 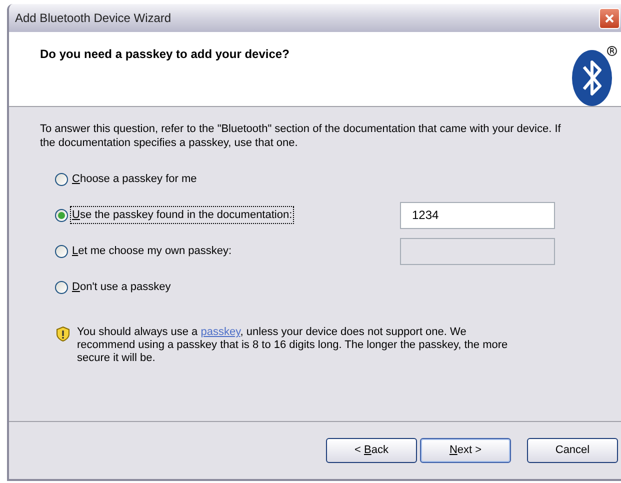 What do you see at coordinates (301, 136) in the screenshot?
I see `instructions-text: To answer this question, refer to the "Bluetooth" section of the documentation that came with your device. If the documentation specifies a passkey, use that one.` at bounding box center [301, 136].